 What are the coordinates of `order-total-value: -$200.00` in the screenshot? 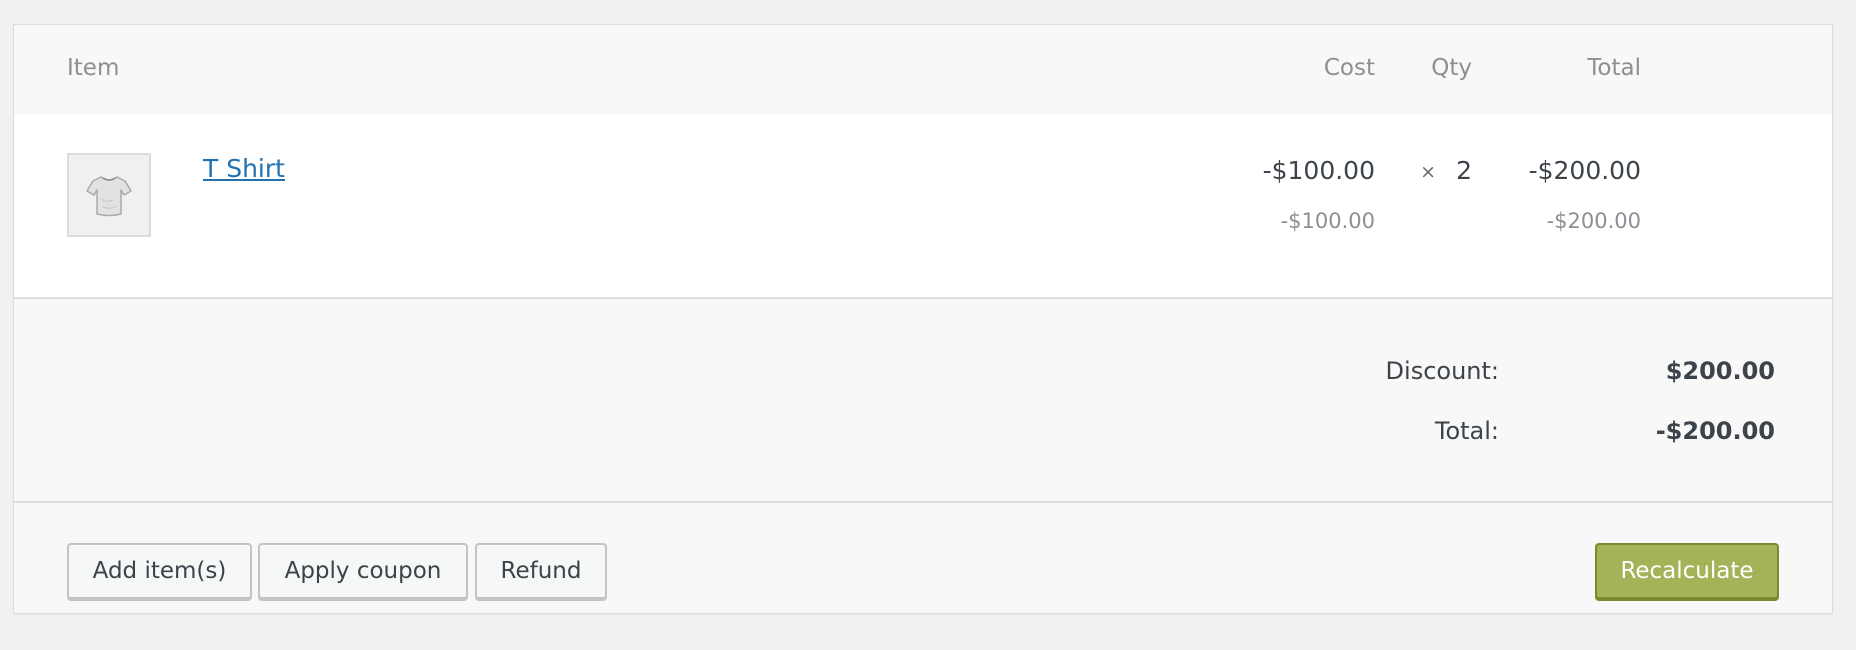 It's located at (1715, 431).